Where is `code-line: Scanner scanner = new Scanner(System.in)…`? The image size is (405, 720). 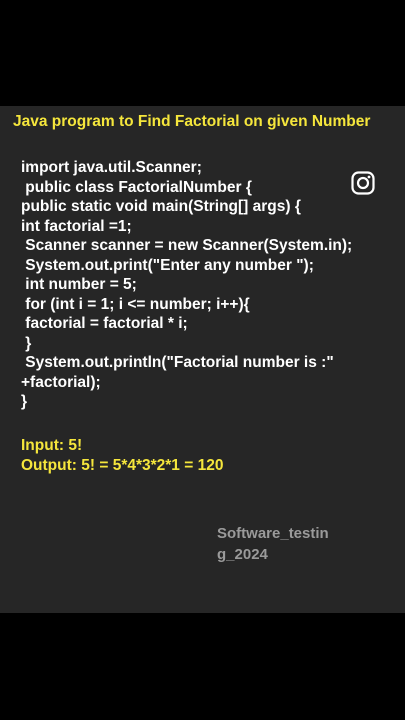 code-line: Scanner scanner = new Scanner(System.in)… is located at coordinates (187, 245).